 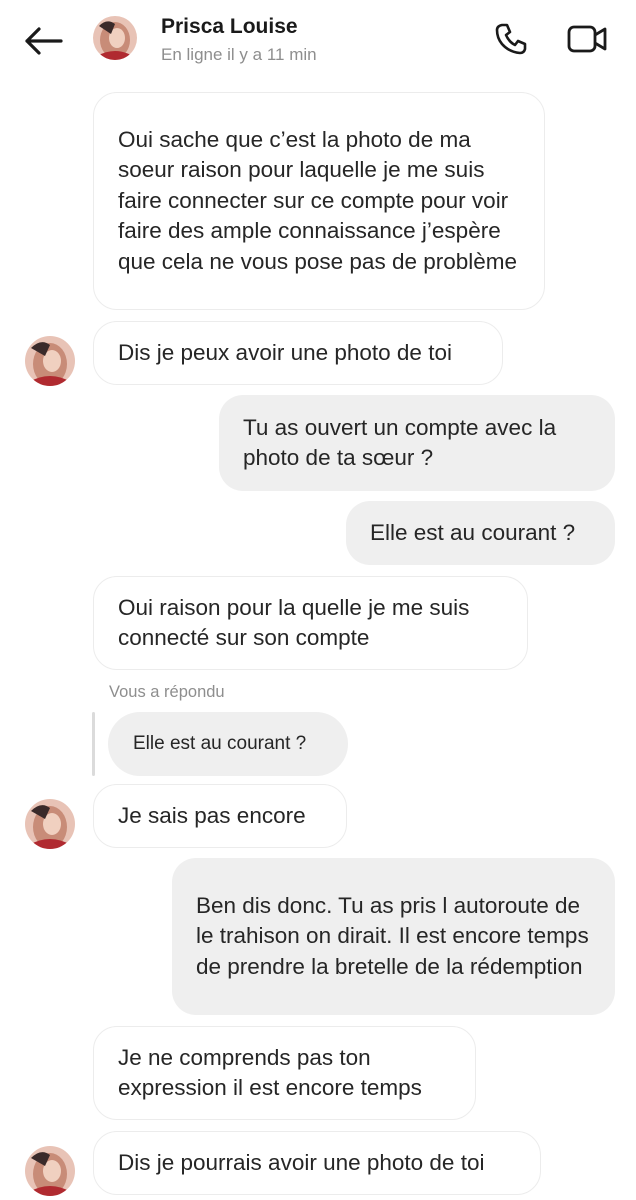 I want to click on back-button, so click(x=43, y=41).